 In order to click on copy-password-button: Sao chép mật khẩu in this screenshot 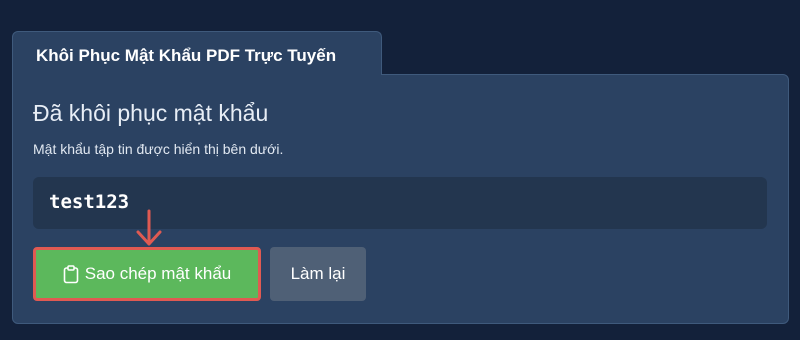, I will do `click(147, 274)`.